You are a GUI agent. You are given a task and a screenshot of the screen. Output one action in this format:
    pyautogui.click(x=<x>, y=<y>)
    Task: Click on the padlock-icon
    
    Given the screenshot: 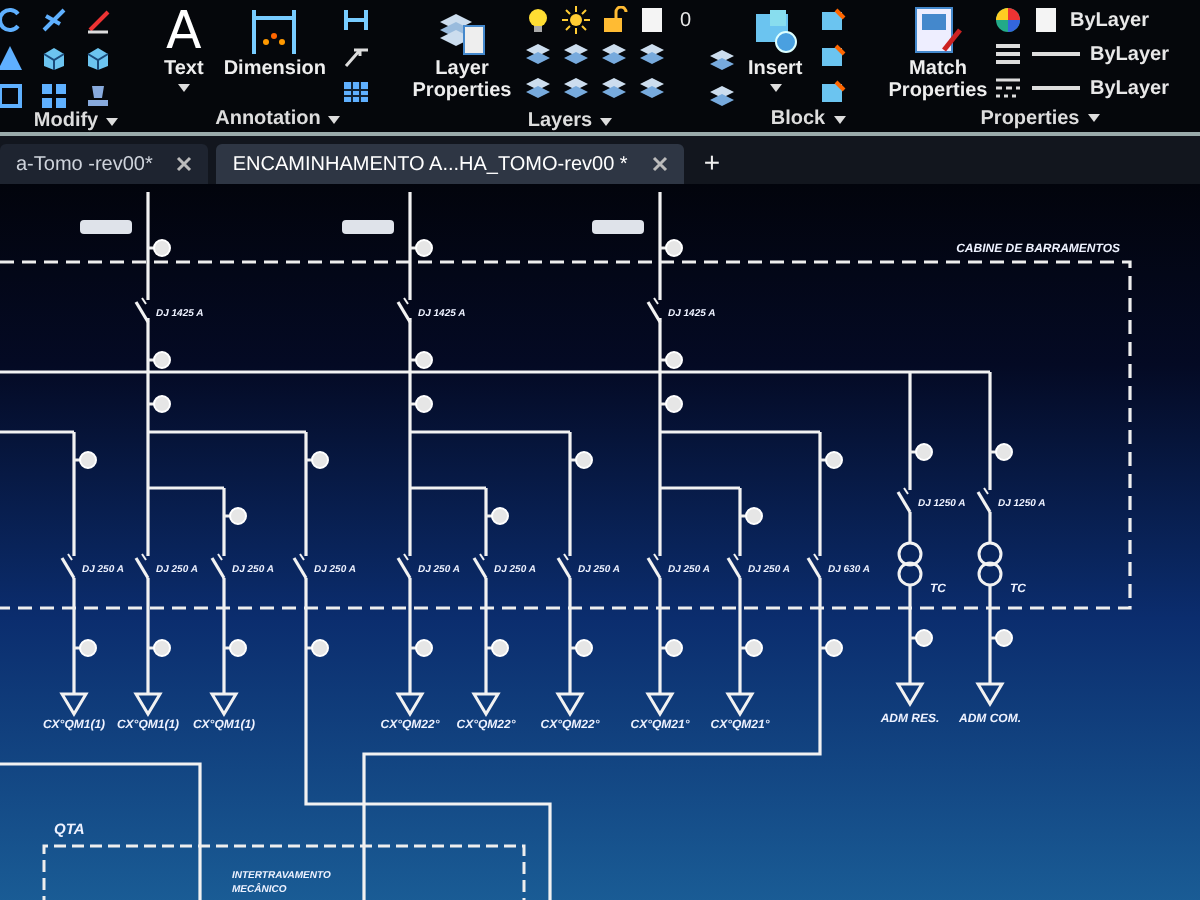 What is the action you would take?
    pyautogui.click(x=614, y=20)
    